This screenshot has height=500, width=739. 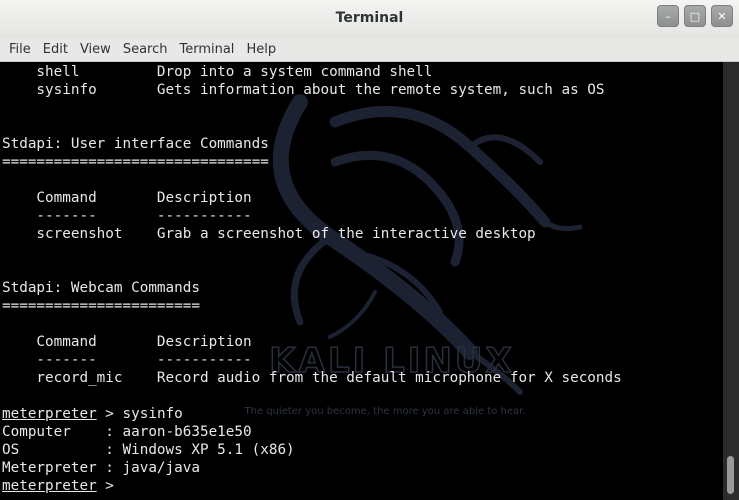 What do you see at coordinates (731, 281) in the screenshot?
I see `vertical-scrollbar` at bounding box center [731, 281].